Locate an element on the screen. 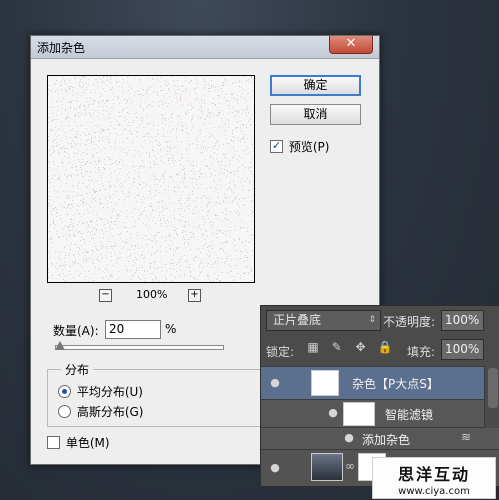 This screenshot has height=500, width=499. filter-eye-icon: ● is located at coordinates (349, 437).